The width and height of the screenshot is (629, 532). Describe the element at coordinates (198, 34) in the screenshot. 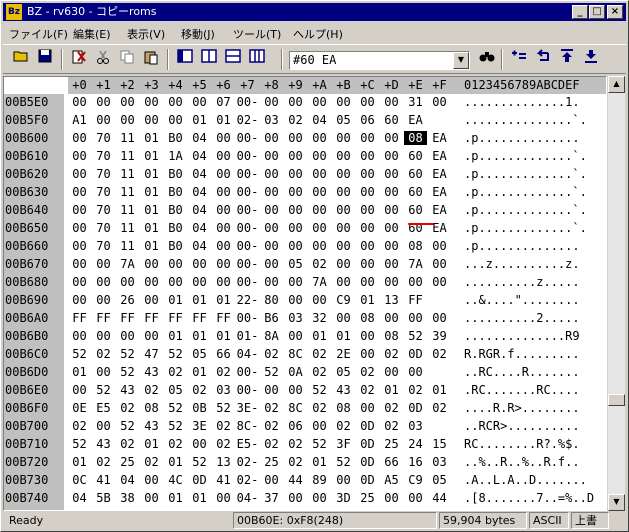

I see `menu-move: 移動(J)` at that location.